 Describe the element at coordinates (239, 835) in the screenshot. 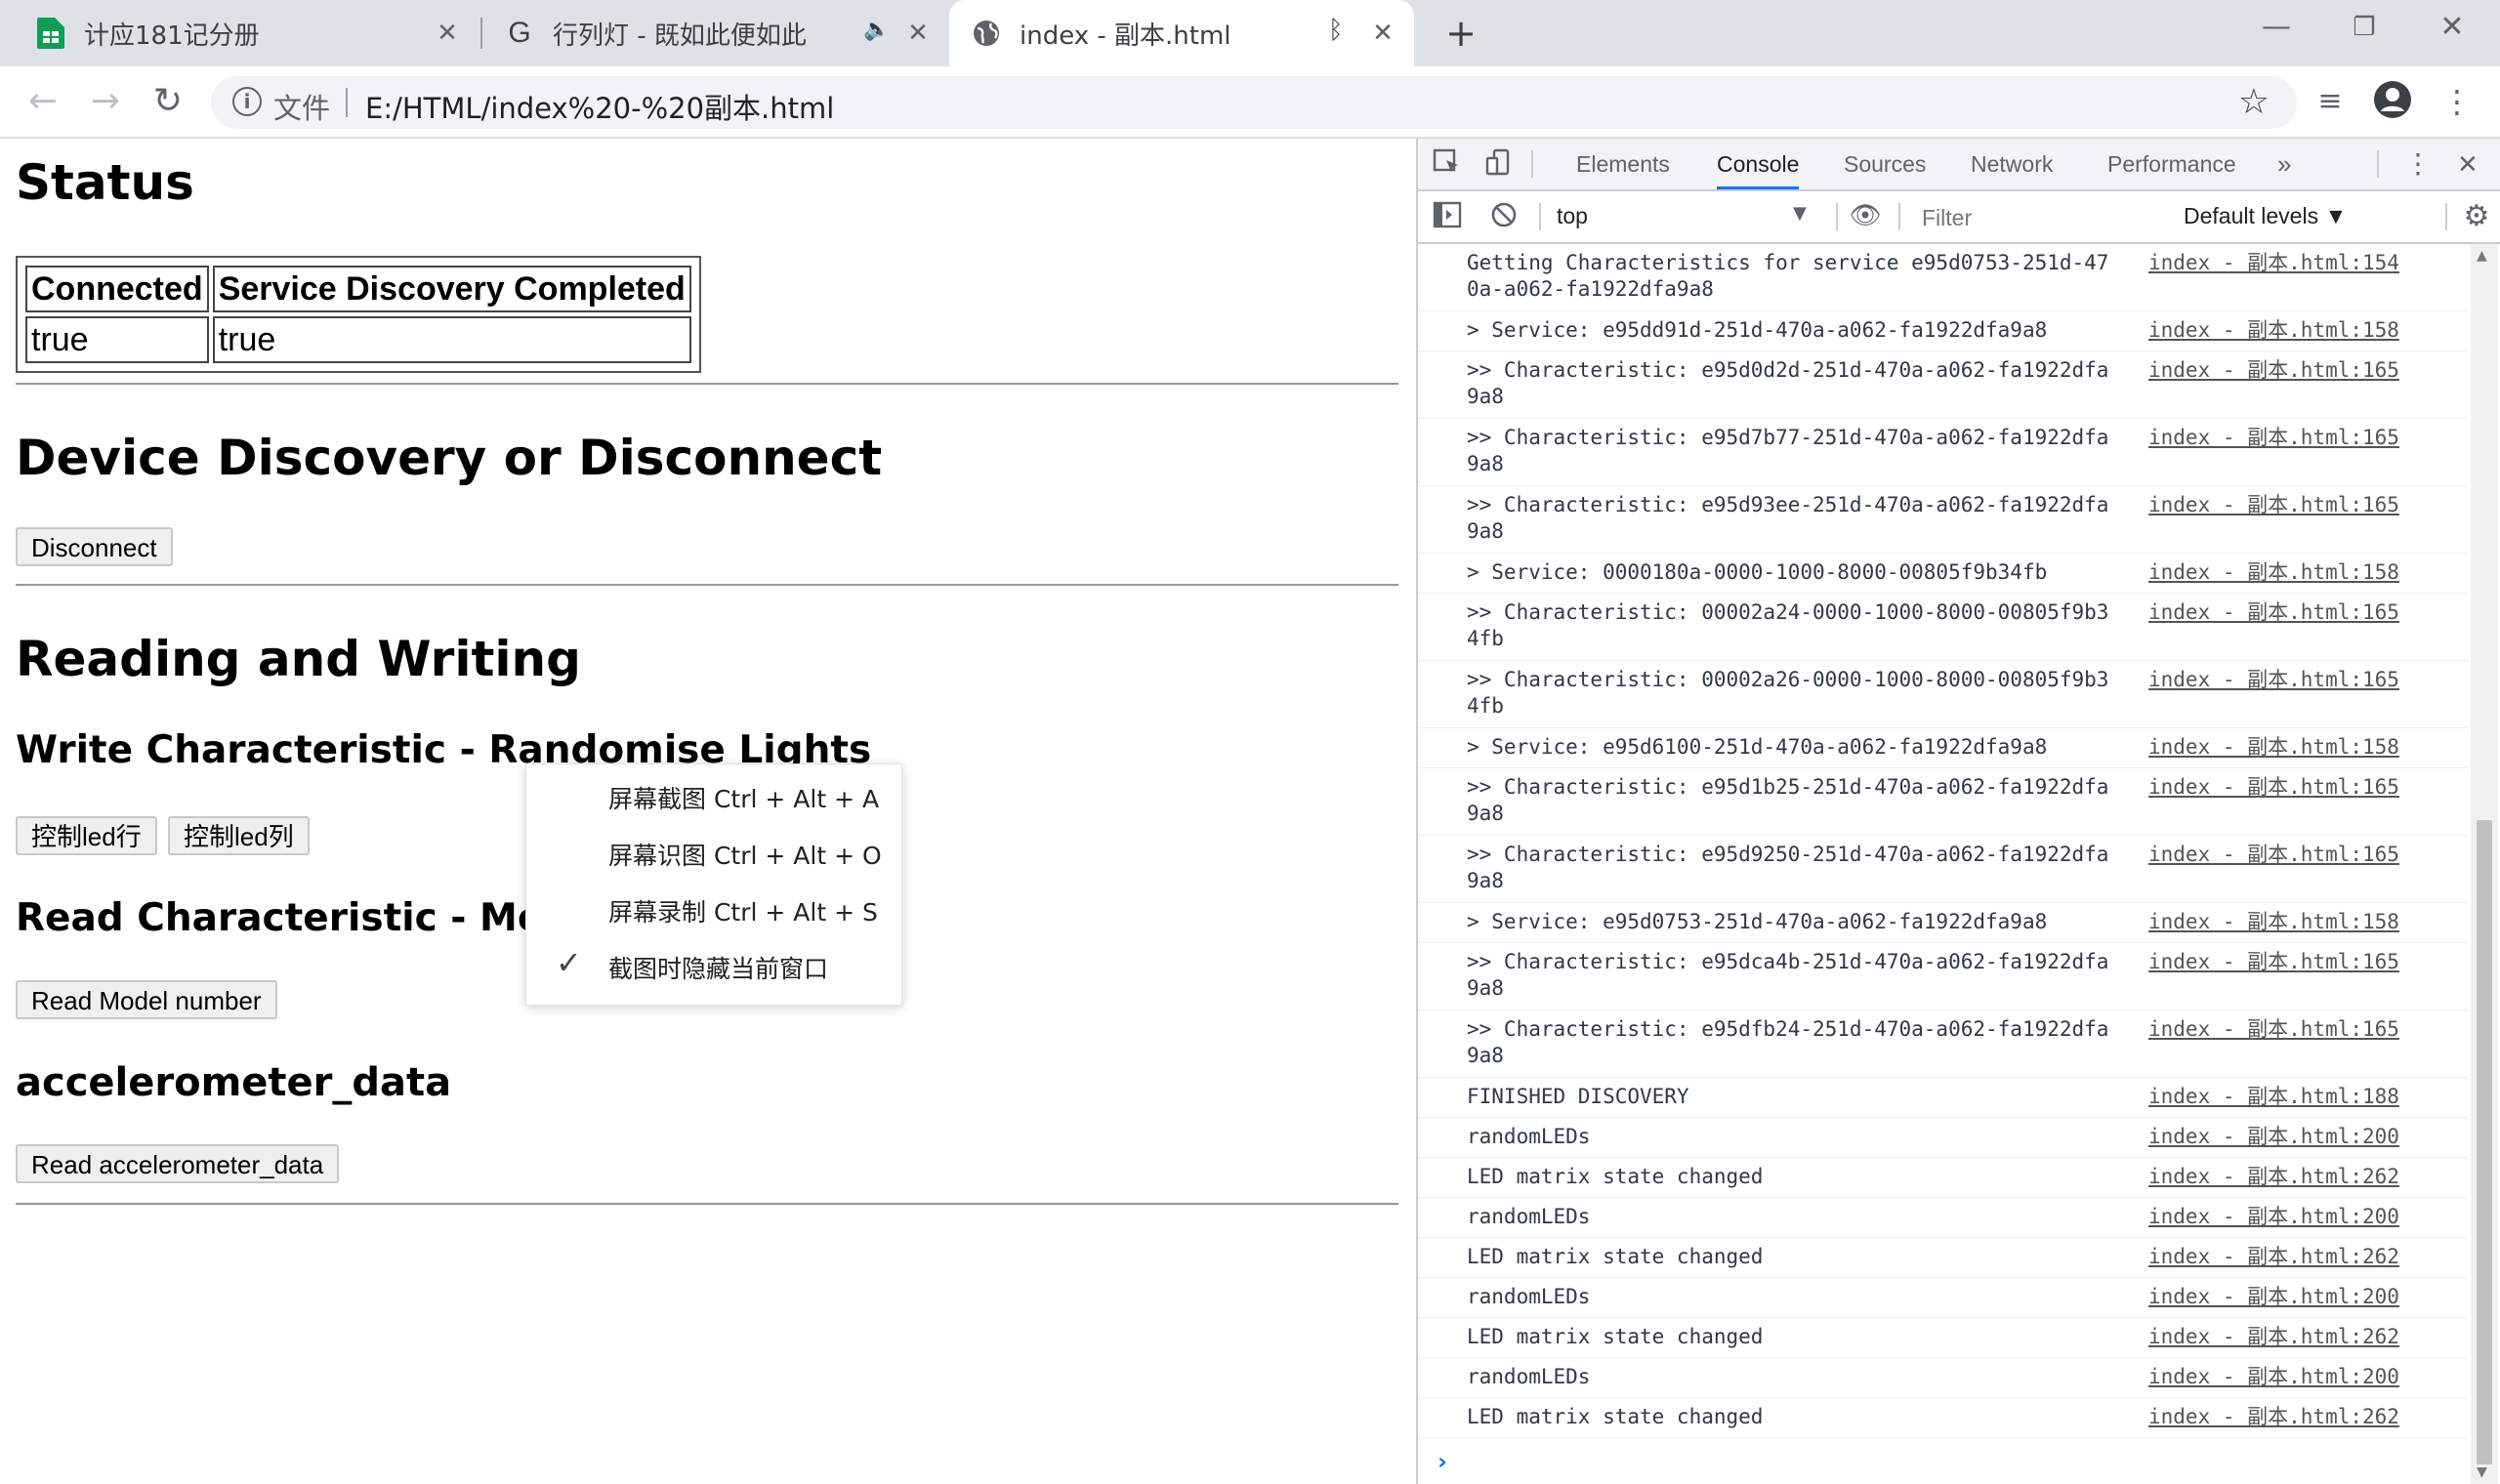

I see `led-column-button: 控制led列` at that location.